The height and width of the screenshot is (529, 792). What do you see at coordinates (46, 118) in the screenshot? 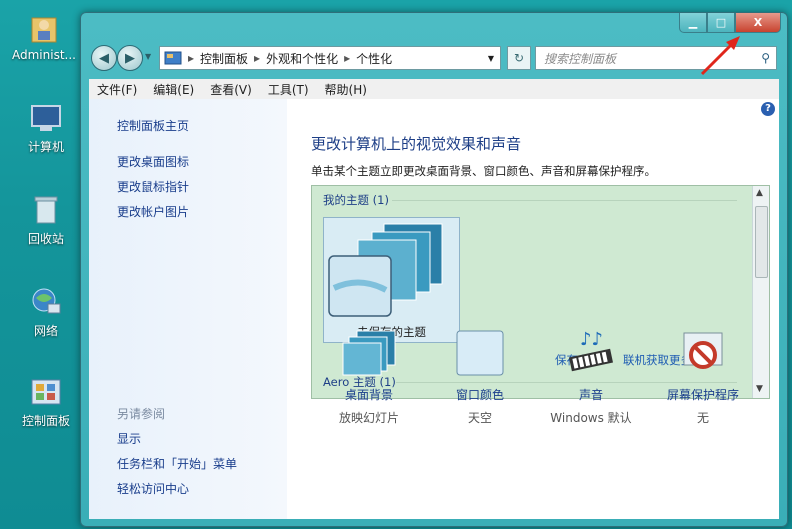
I see `computer-icon` at bounding box center [46, 118].